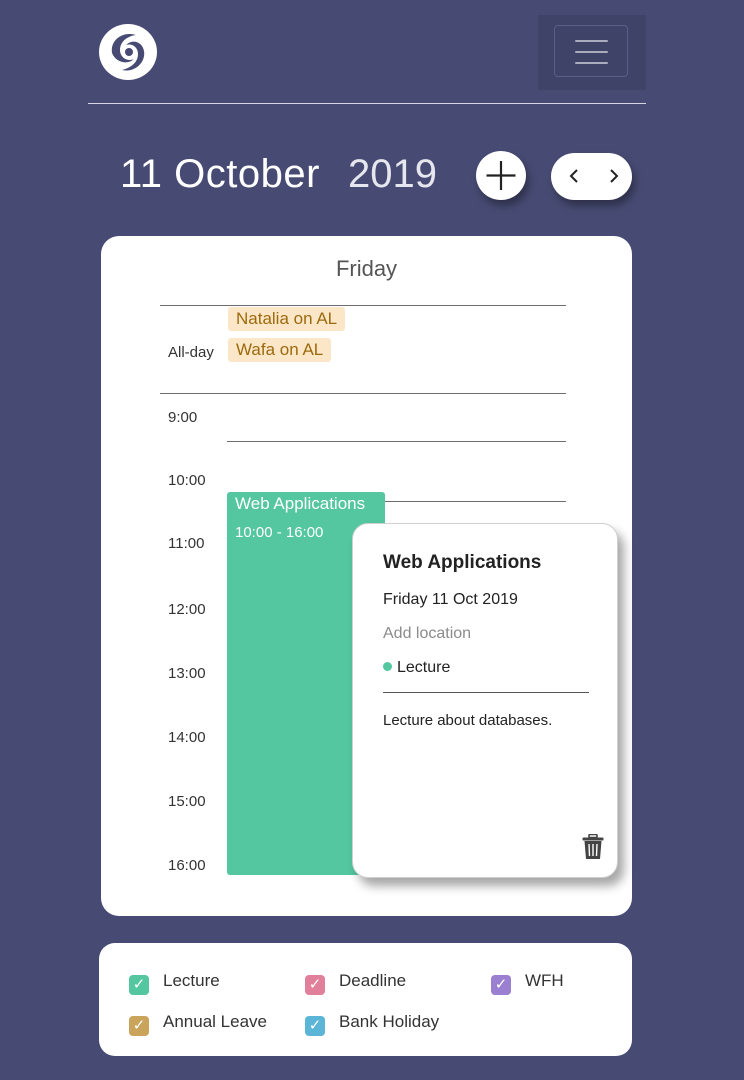  I want to click on chevron-right-icon, so click(613, 176).